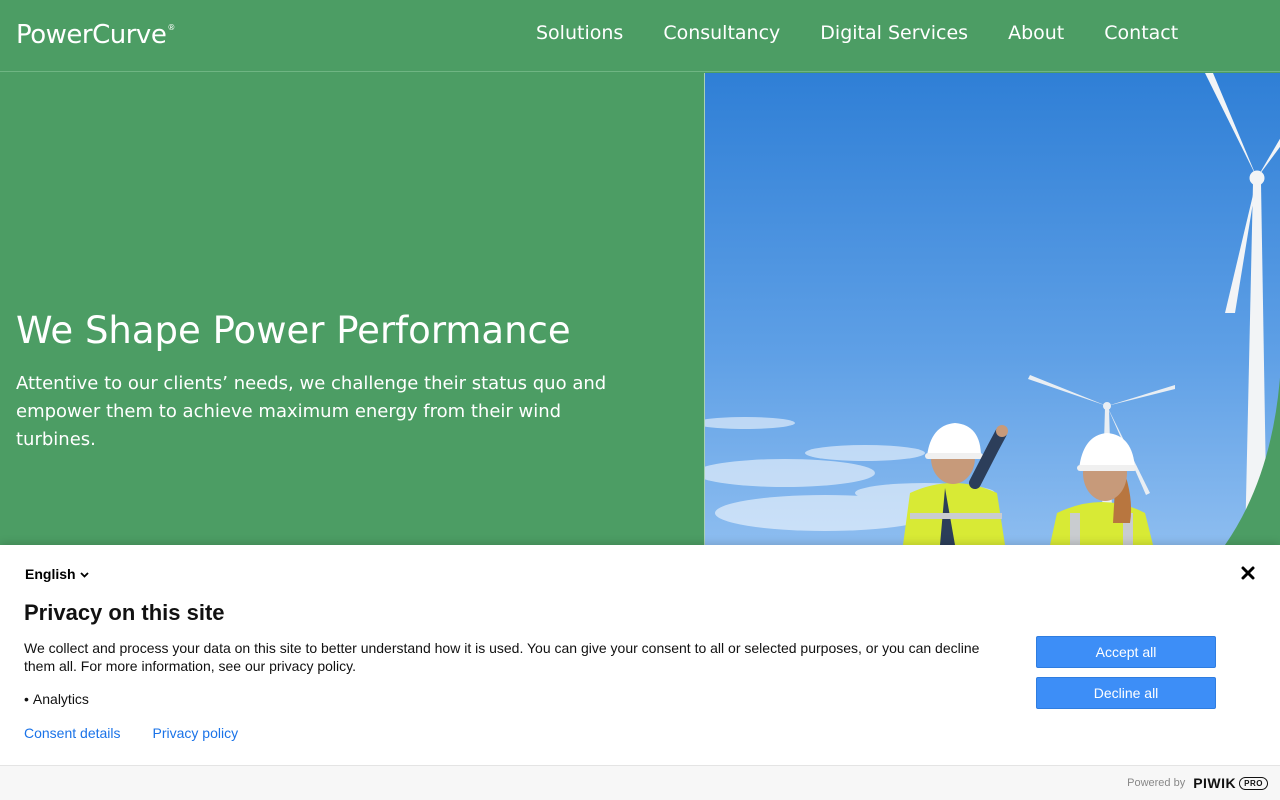 The height and width of the screenshot is (800, 1280). I want to click on piwik-pro-logo: PIWIK PRO, so click(1230, 783).